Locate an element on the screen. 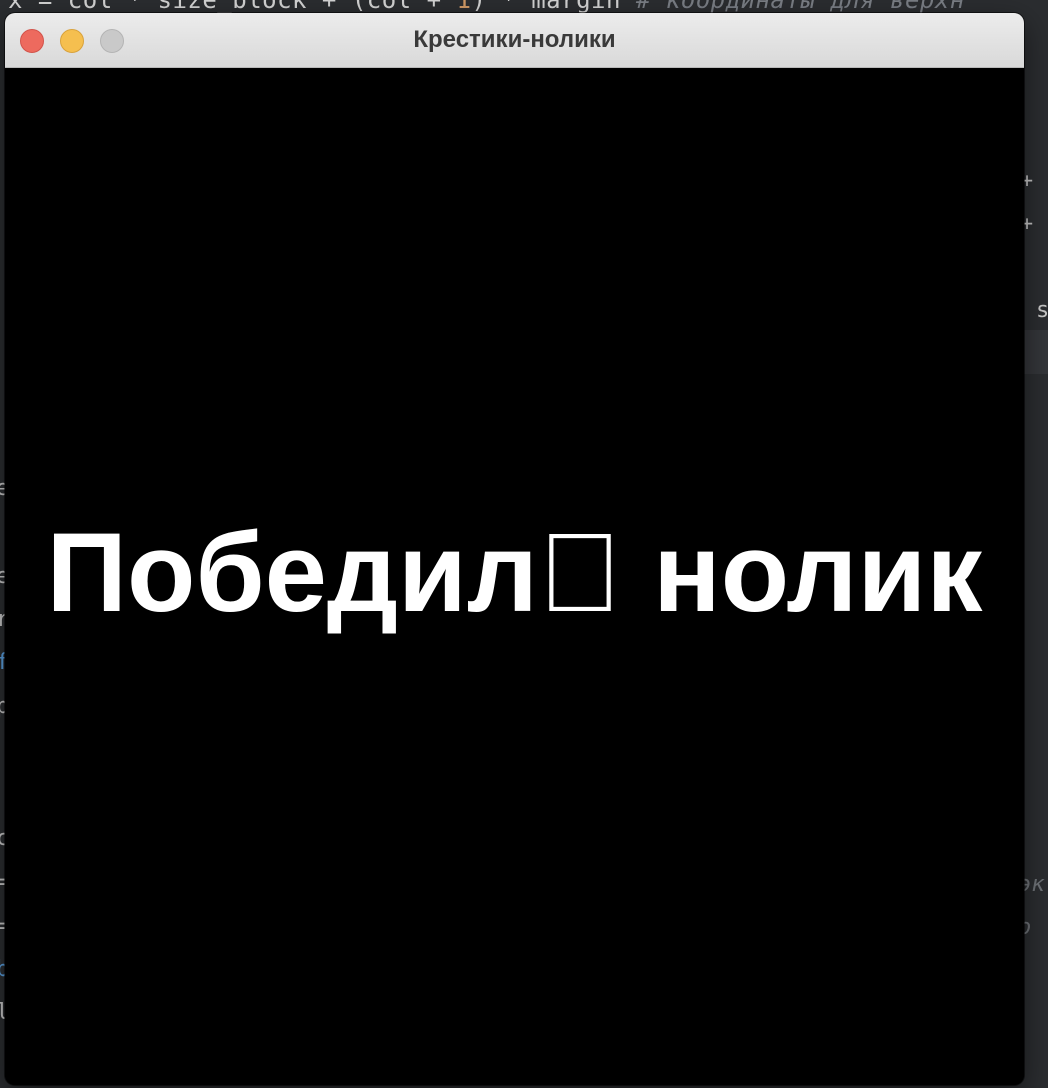  editor-text-fragment: s is located at coordinates (1042, 310).